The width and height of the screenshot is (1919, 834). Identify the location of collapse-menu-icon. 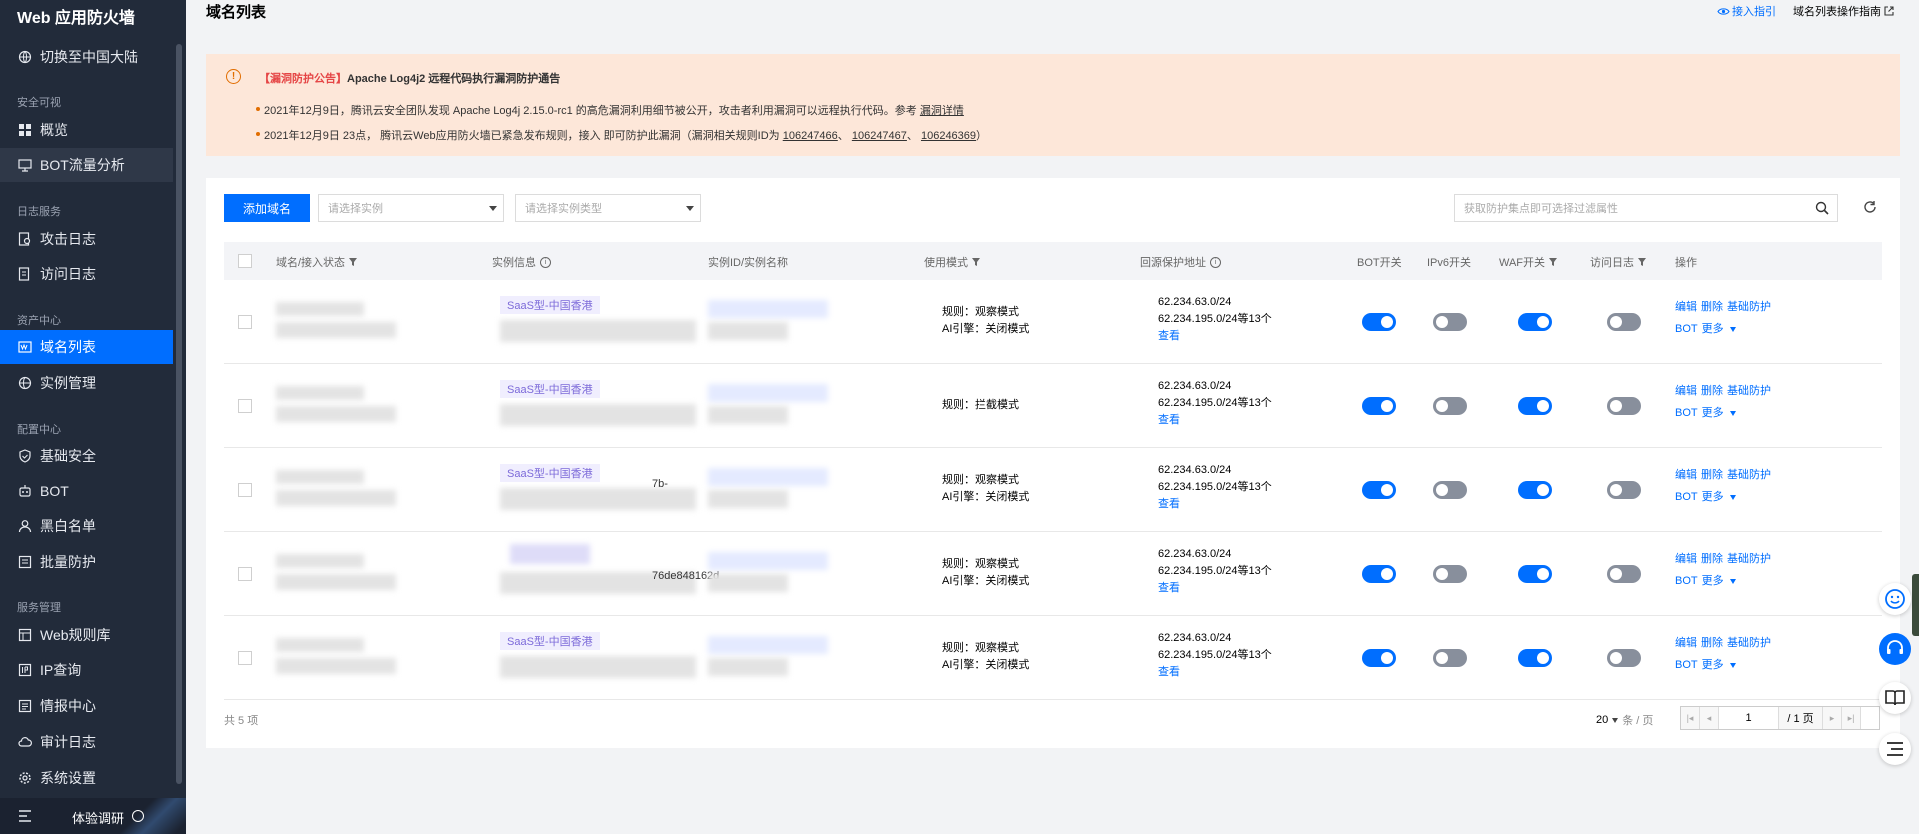
(25, 816).